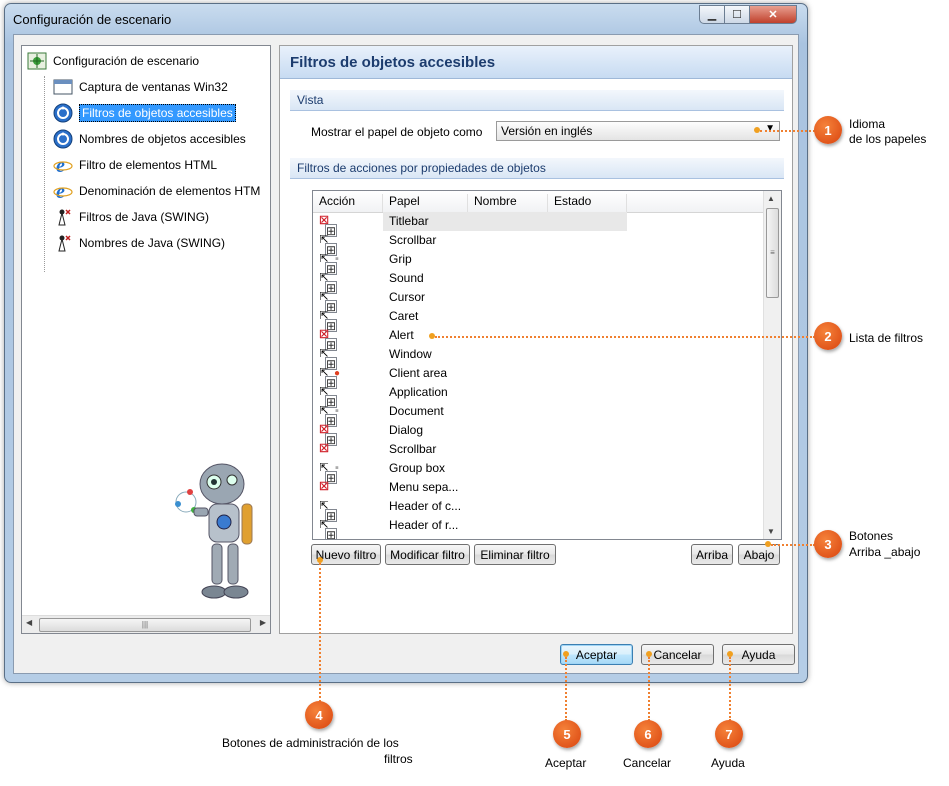  Describe the element at coordinates (63, 165) in the screenshot. I see `ie-icon: e` at that location.